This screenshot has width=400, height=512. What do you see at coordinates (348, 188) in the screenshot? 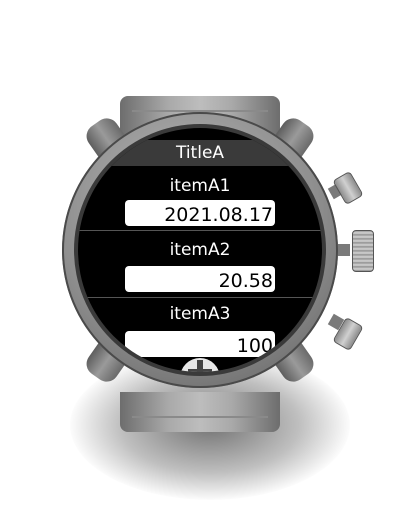
I see `top-side-button` at bounding box center [348, 188].